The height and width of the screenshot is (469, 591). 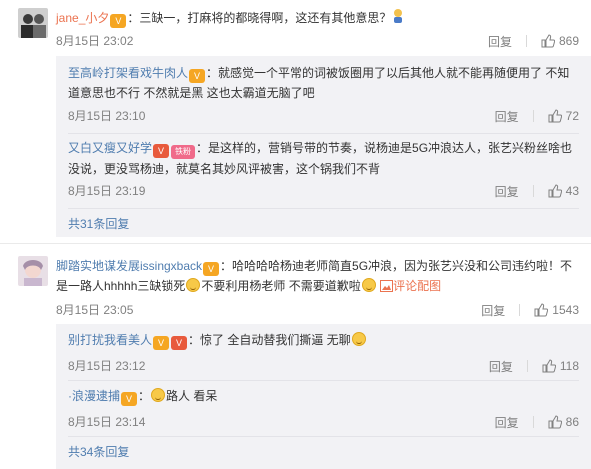 What do you see at coordinates (329, 191) in the screenshot?
I see `reply-footer: 8月15日 23:19 回复 43` at bounding box center [329, 191].